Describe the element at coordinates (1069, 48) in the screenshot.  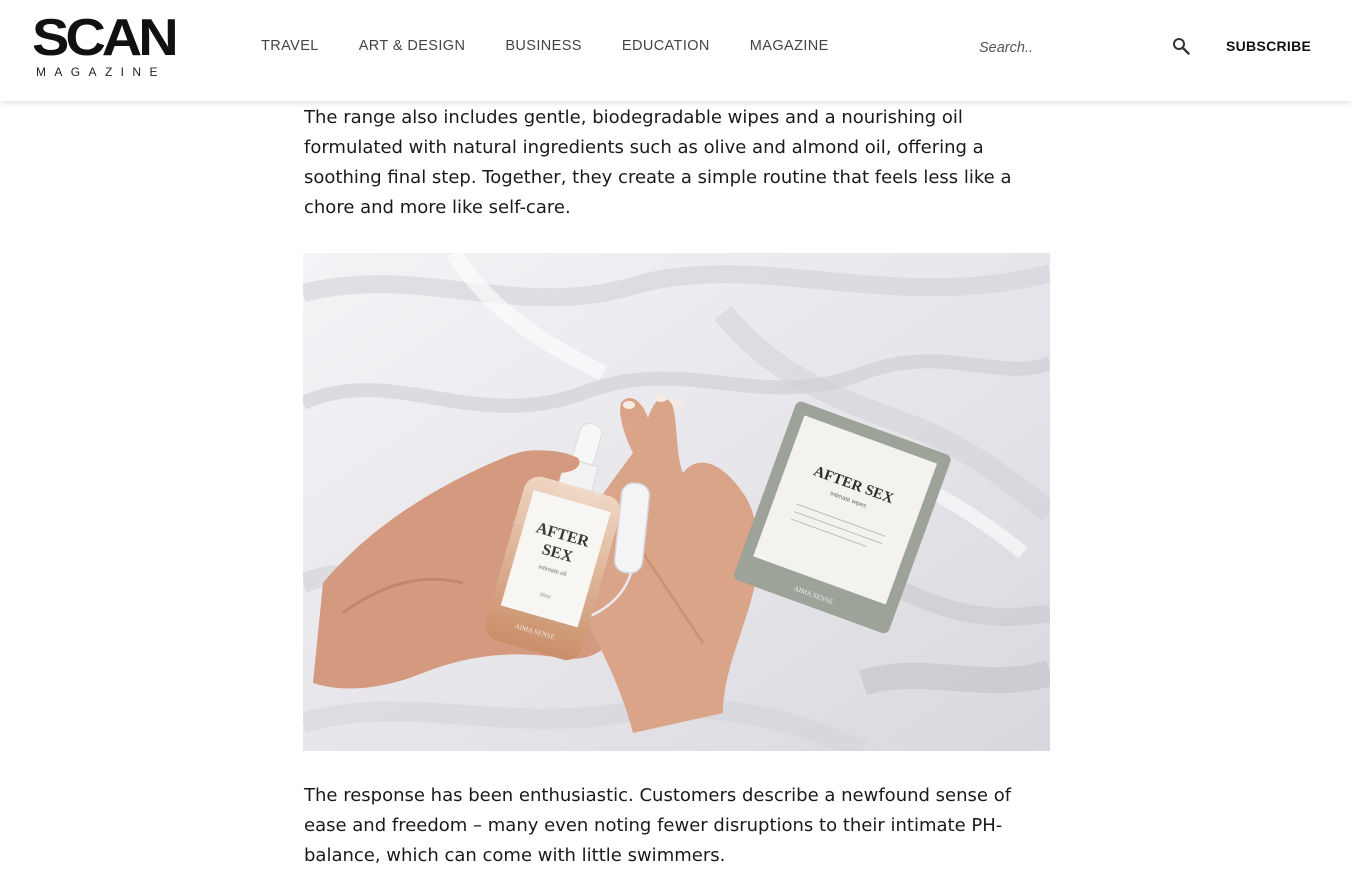
I see `search-input` at that location.